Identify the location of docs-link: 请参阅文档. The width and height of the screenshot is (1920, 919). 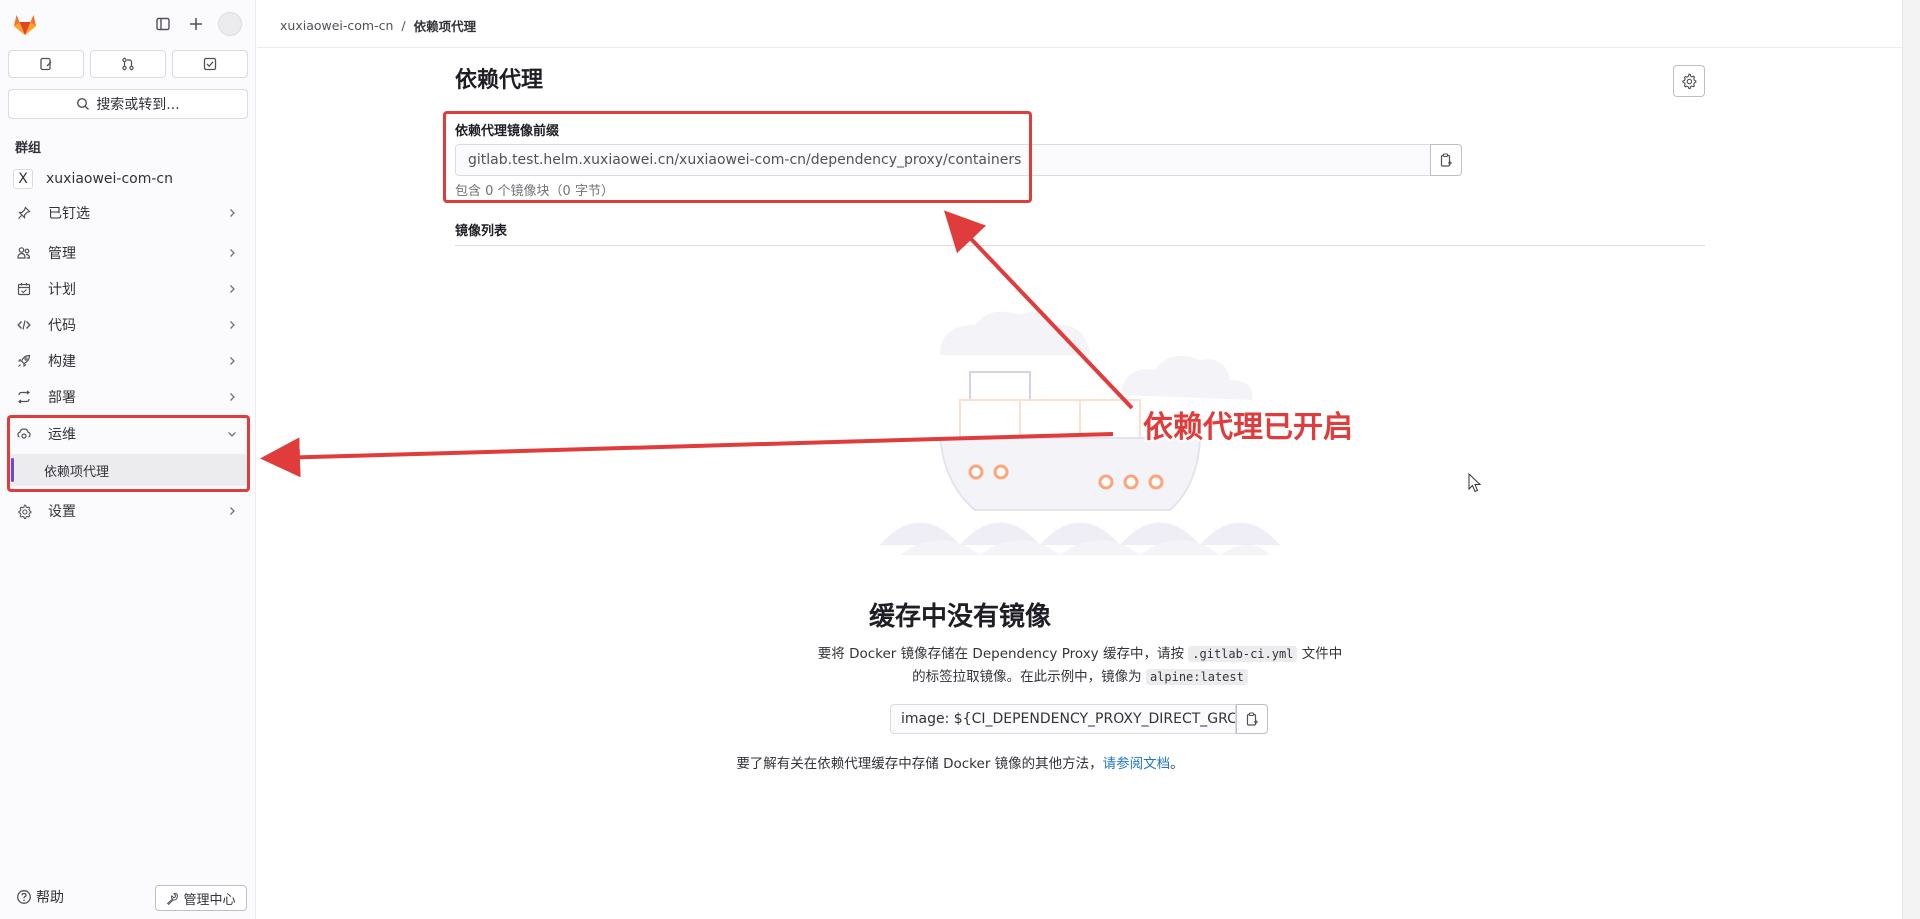
(1137, 764).